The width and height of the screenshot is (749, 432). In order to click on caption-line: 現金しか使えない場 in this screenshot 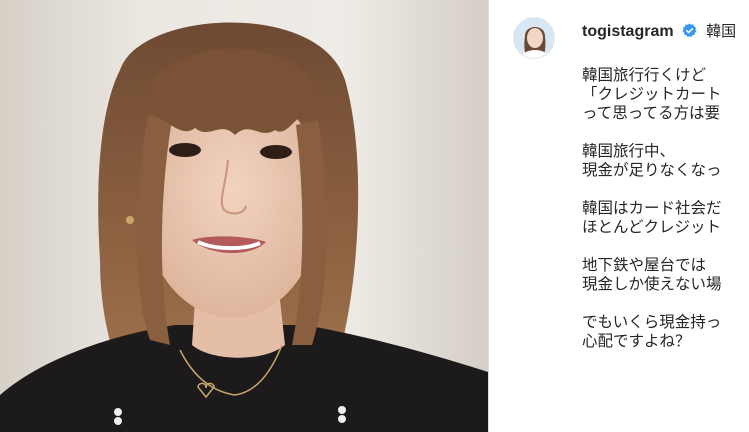, I will do `click(652, 284)`.